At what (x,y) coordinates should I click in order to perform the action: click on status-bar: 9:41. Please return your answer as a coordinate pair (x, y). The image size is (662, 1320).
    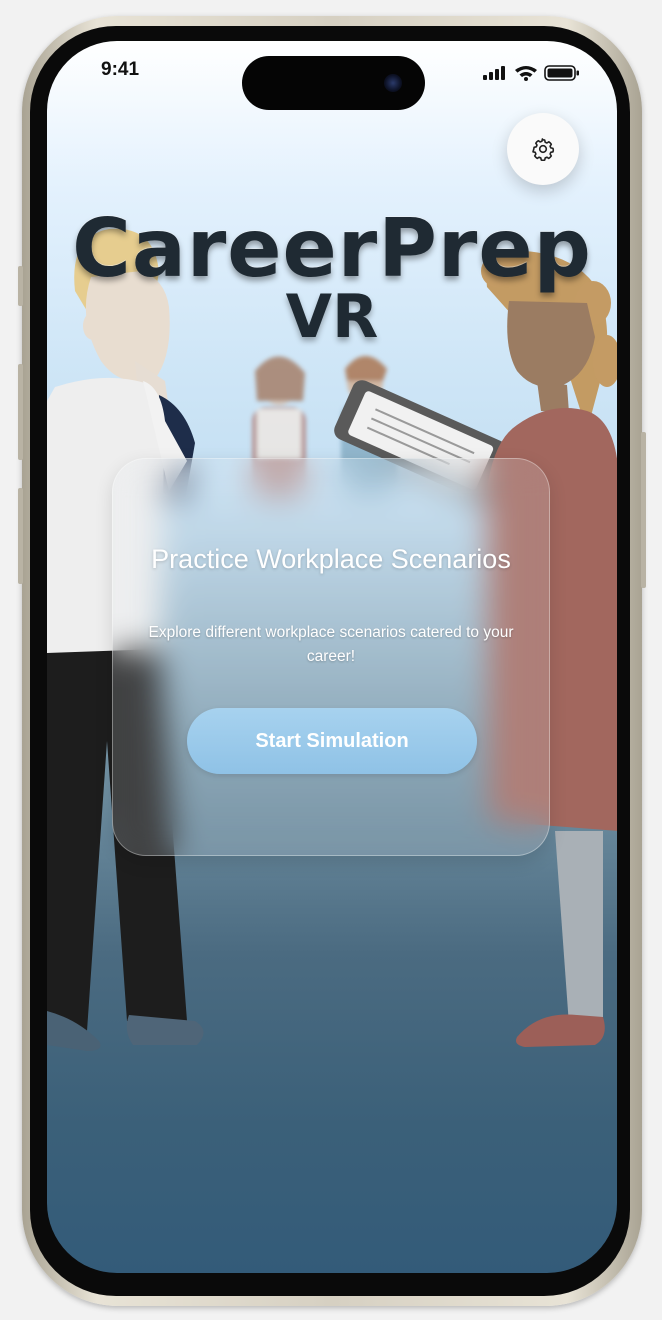
    Looking at the image, I should click on (332, 75).